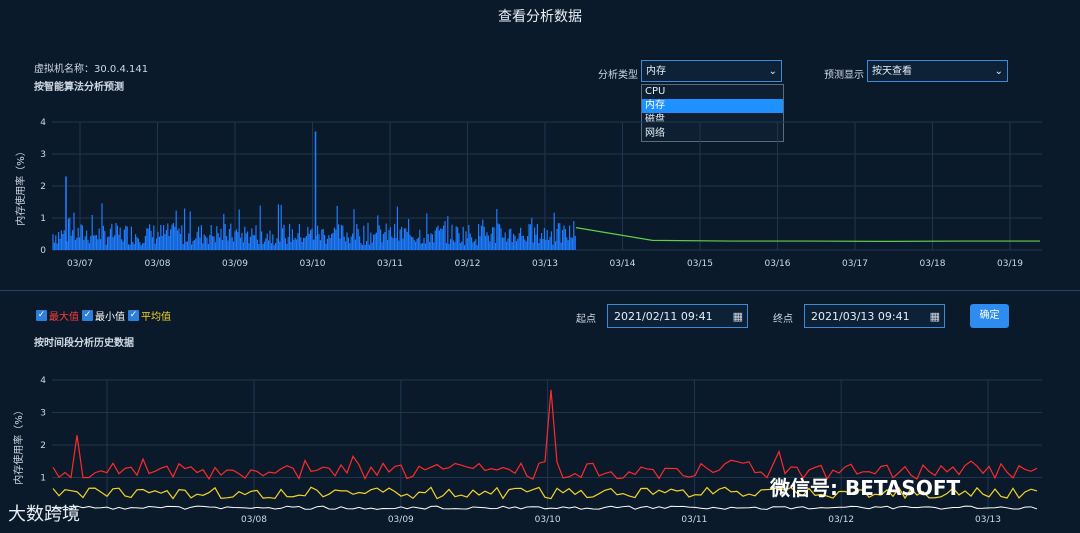 The width and height of the screenshot is (1080, 533). What do you see at coordinates (778, 264) in the screenshot?
I see `x-tick-label: 03/16` at bounding box center [778, 264].